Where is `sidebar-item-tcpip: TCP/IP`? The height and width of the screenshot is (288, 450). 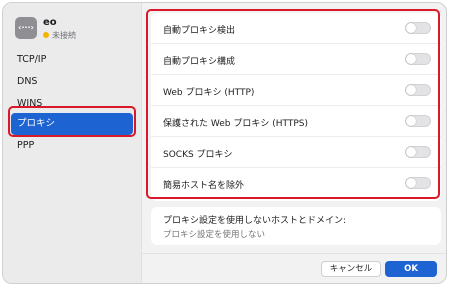 sidebar-item-tcpip: TCP/IP is located at coordinates (71, 60).